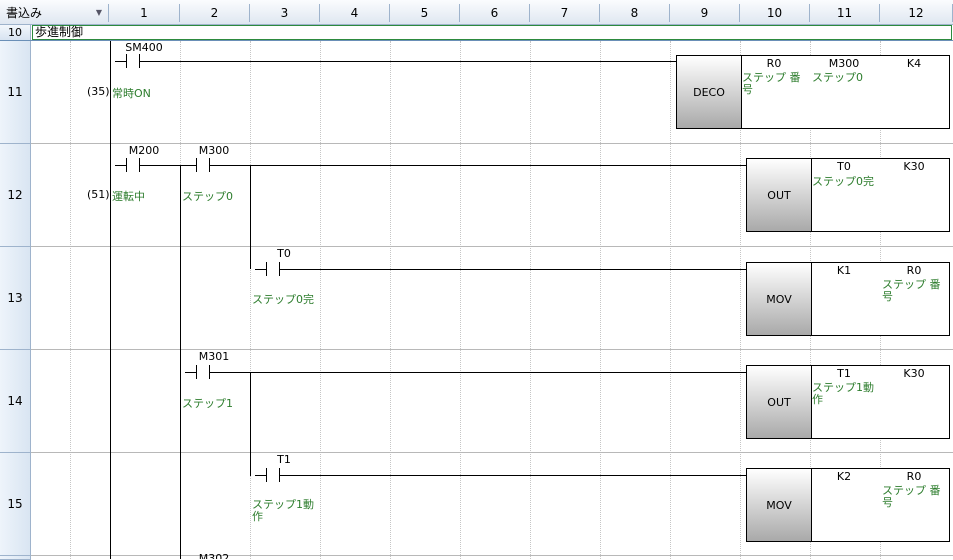  Describe the element at coordinates (774, 63) in the screenshot. I see `operand-1-device: R0` at that location.